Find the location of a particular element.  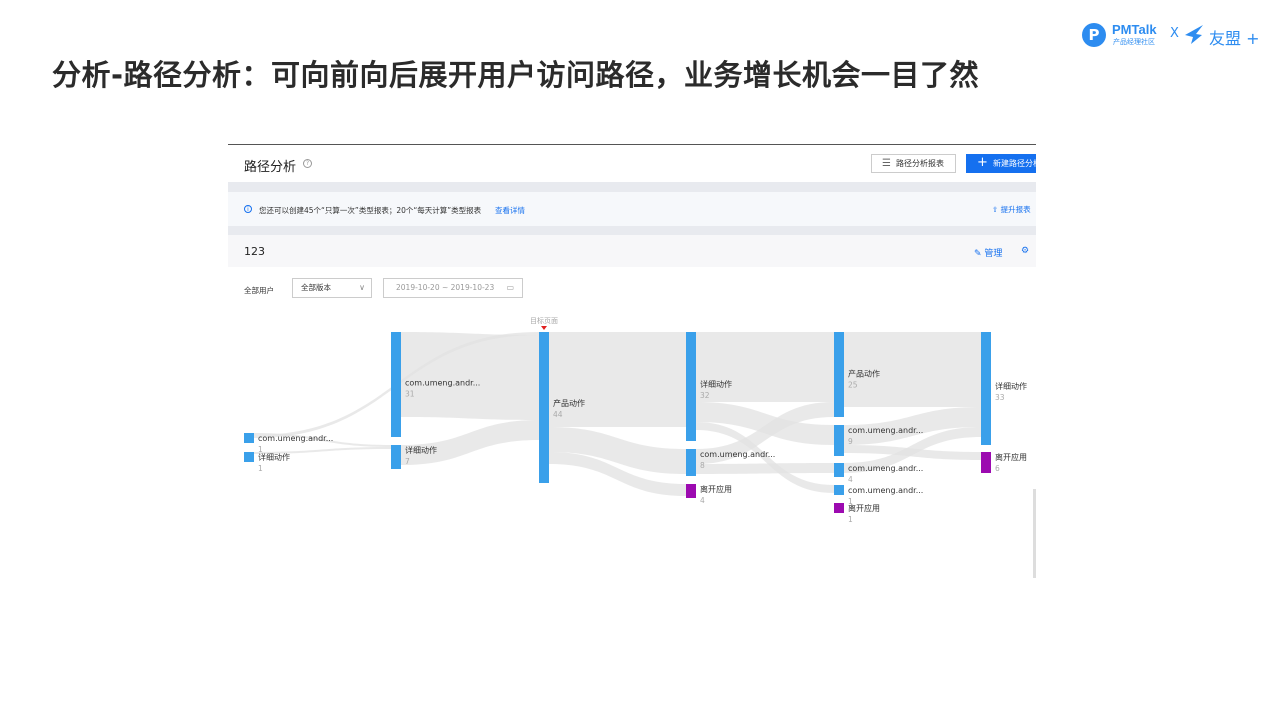

sankey-node-value: 6 is located at coordinates (997, 468).